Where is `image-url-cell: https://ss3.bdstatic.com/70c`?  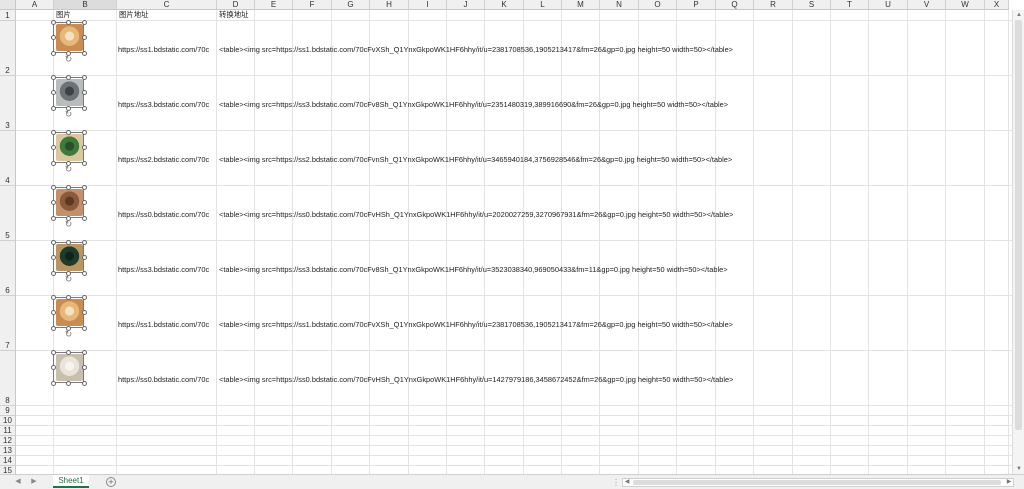
image-url-cell: https://ss3.bdstatic.com/70c is located at coordinates (167, 104).